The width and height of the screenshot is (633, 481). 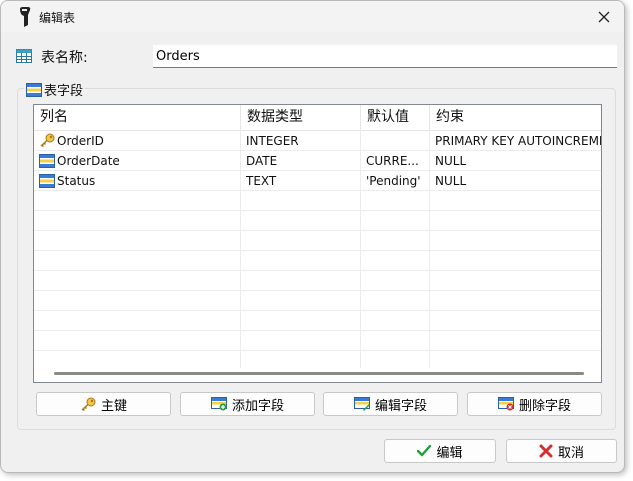 What do you see at coordinates (261, 181) in the screenshot?
I see `cell-type: TEXT` at bounding box center [261, 181].